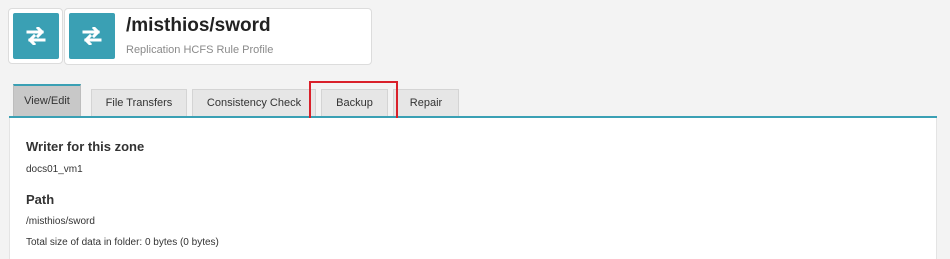 The height and width of the screenshot is (259, 950). I want to click on path-heading: Path, so click(40, 199).